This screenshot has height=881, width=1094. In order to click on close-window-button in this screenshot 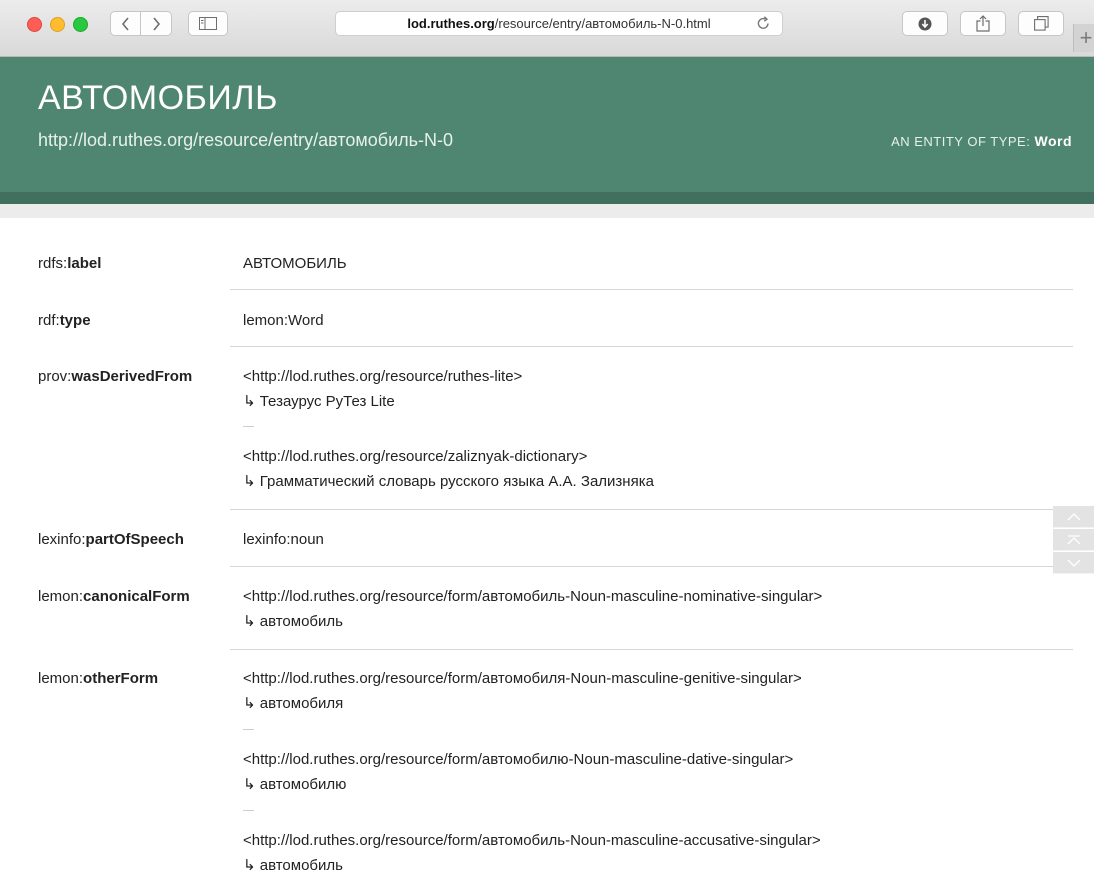, I will do `click(34, 24)`.